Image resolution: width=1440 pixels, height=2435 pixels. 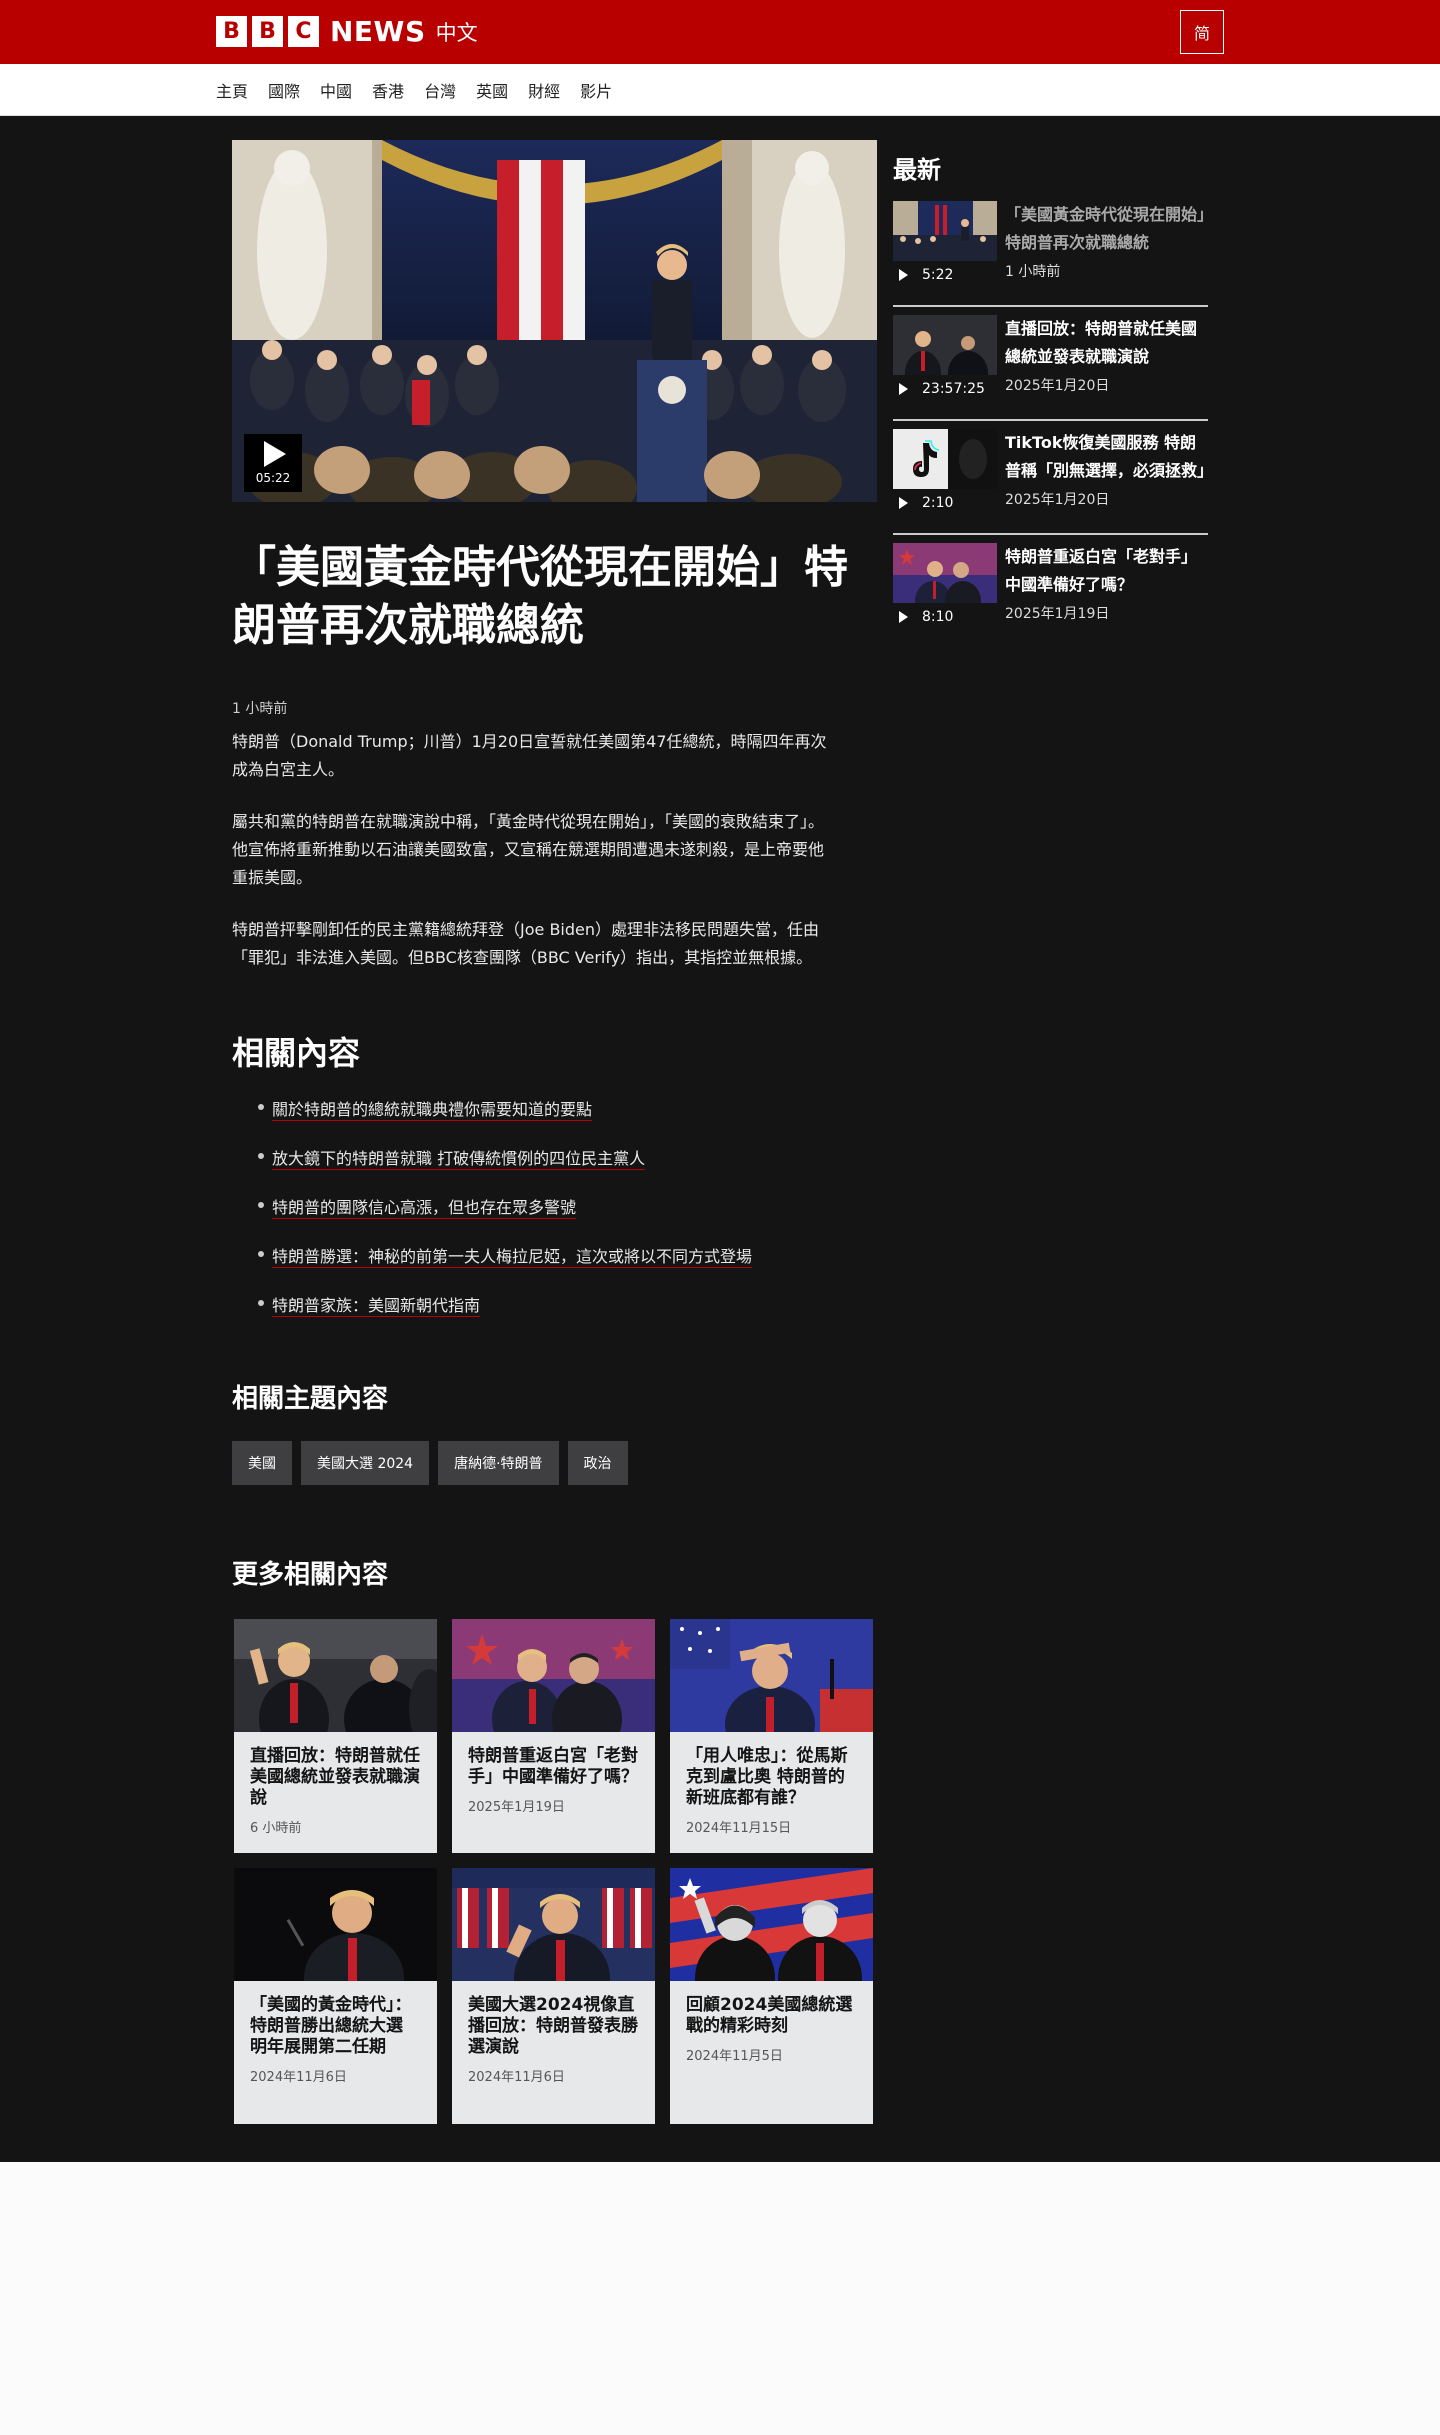 What do you see at coordinates (492, 90) in the screenshot?
I see `nav-item-uk: 英國` at bounding box center [492, 90].